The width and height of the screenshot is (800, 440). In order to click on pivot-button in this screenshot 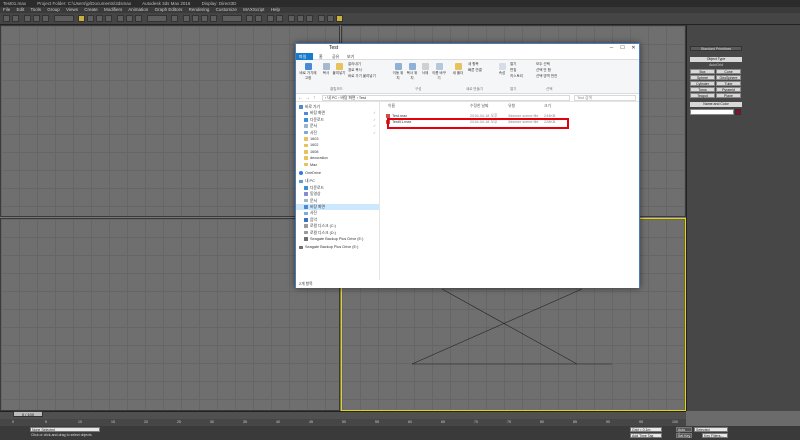, I will do `click(174, 18)`.